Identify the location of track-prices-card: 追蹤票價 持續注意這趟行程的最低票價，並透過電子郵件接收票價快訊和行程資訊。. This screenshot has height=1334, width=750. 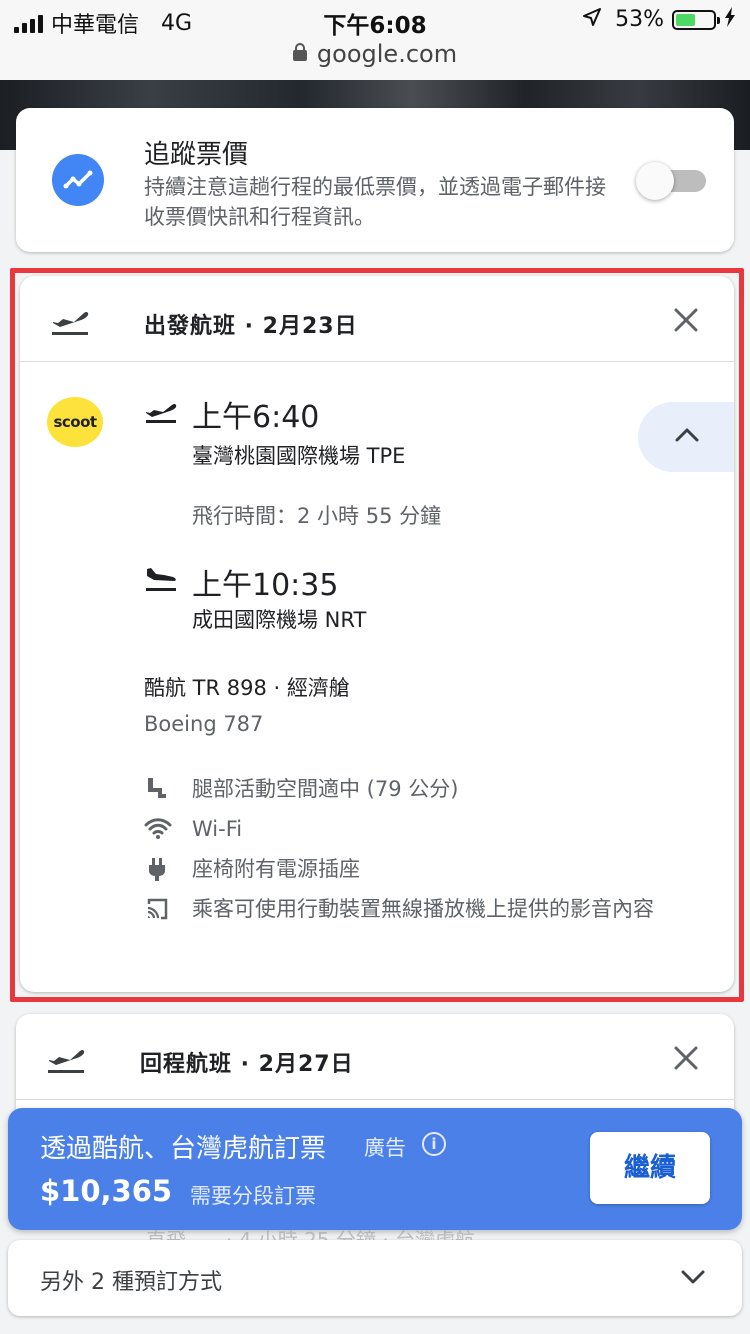
(375, 180).